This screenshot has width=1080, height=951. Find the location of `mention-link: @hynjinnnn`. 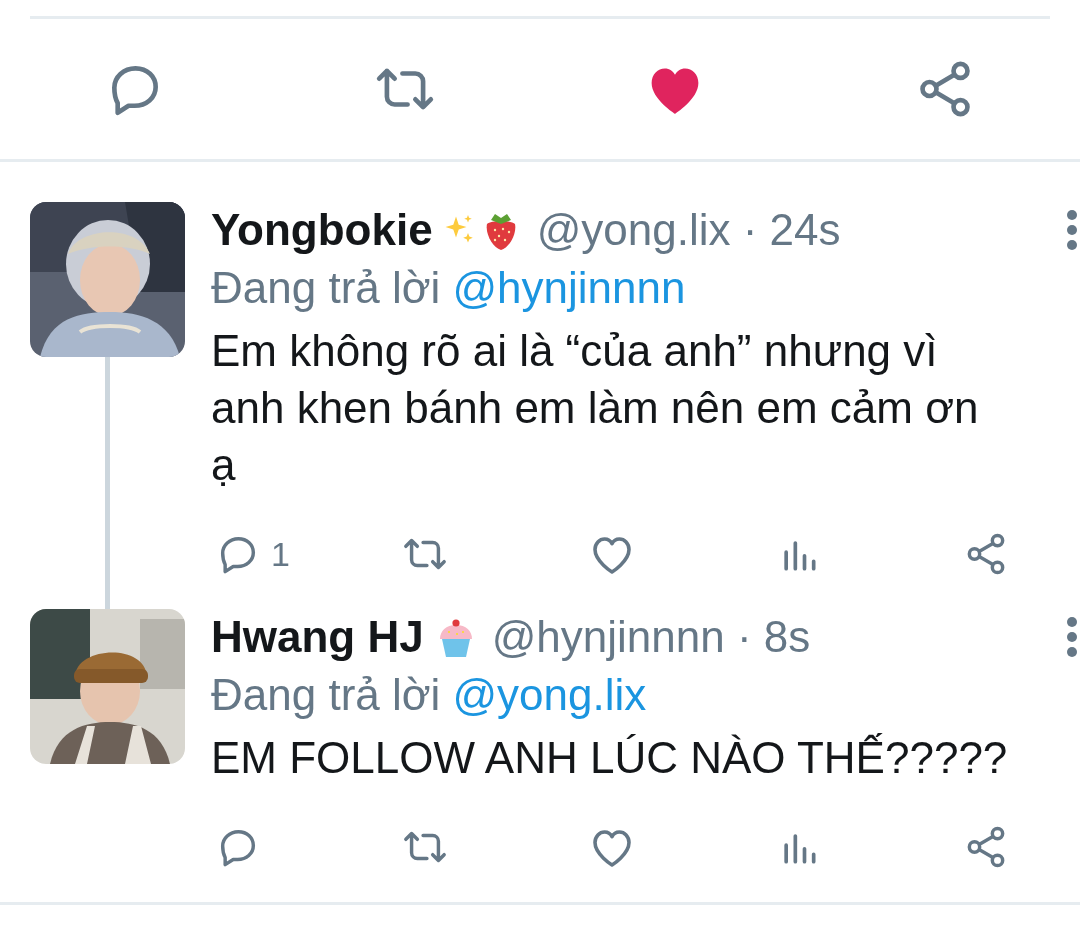

mention-link: @hynjinnnn is located at coordinates (569, 288).